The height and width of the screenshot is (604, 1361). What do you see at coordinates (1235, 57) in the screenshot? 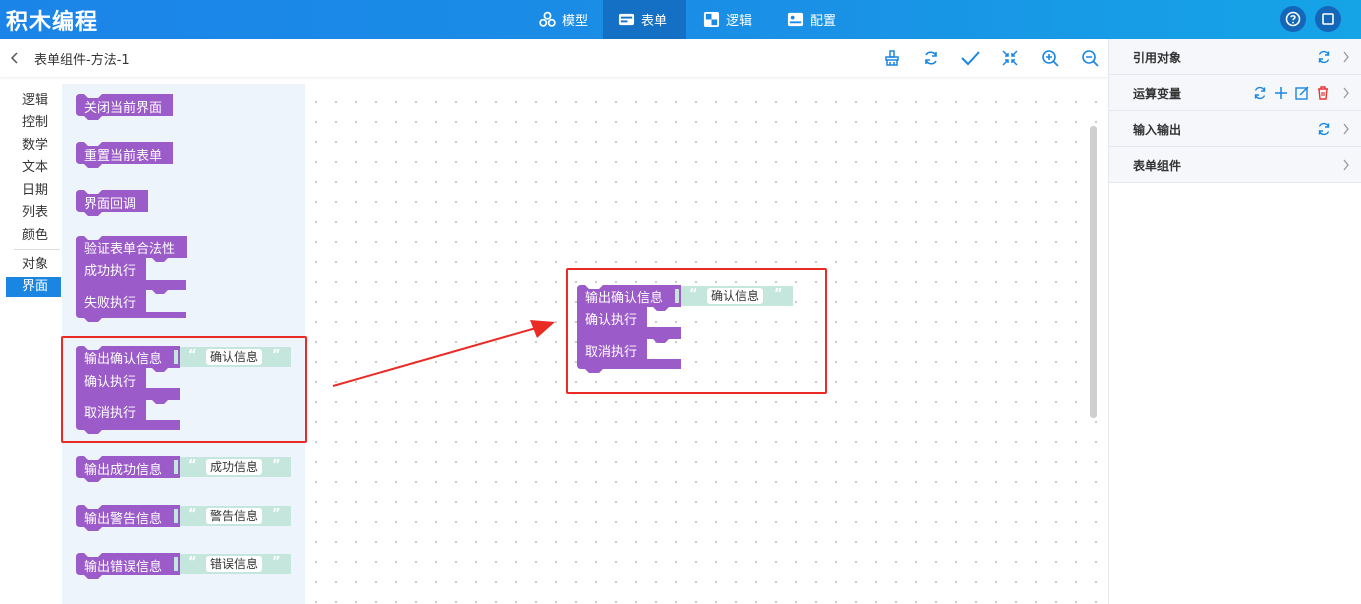
I see `panel-section-referenced-objects: 引用对象` at bounding box center [1235, 57].